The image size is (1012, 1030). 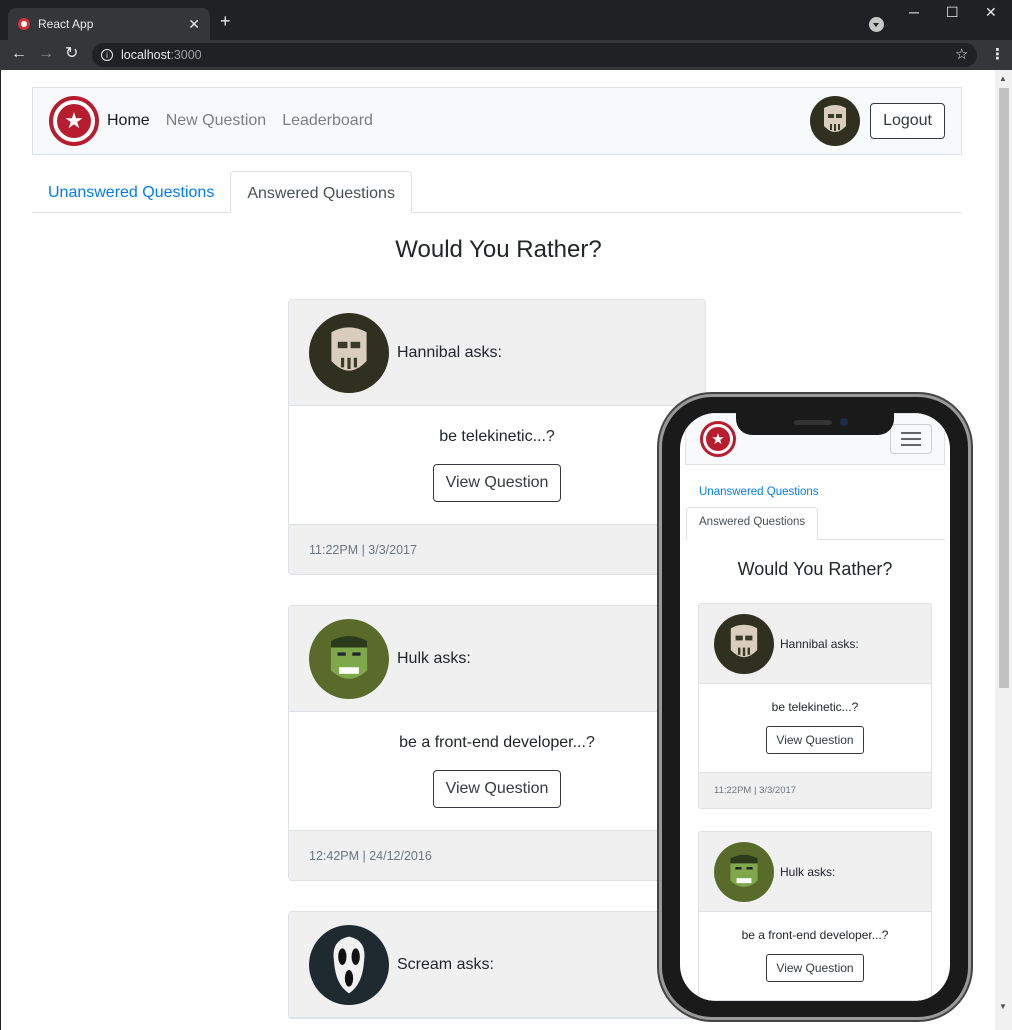 I want to click on scroll-up-arrow-icon: ▲, so click(x=1003, y=78).